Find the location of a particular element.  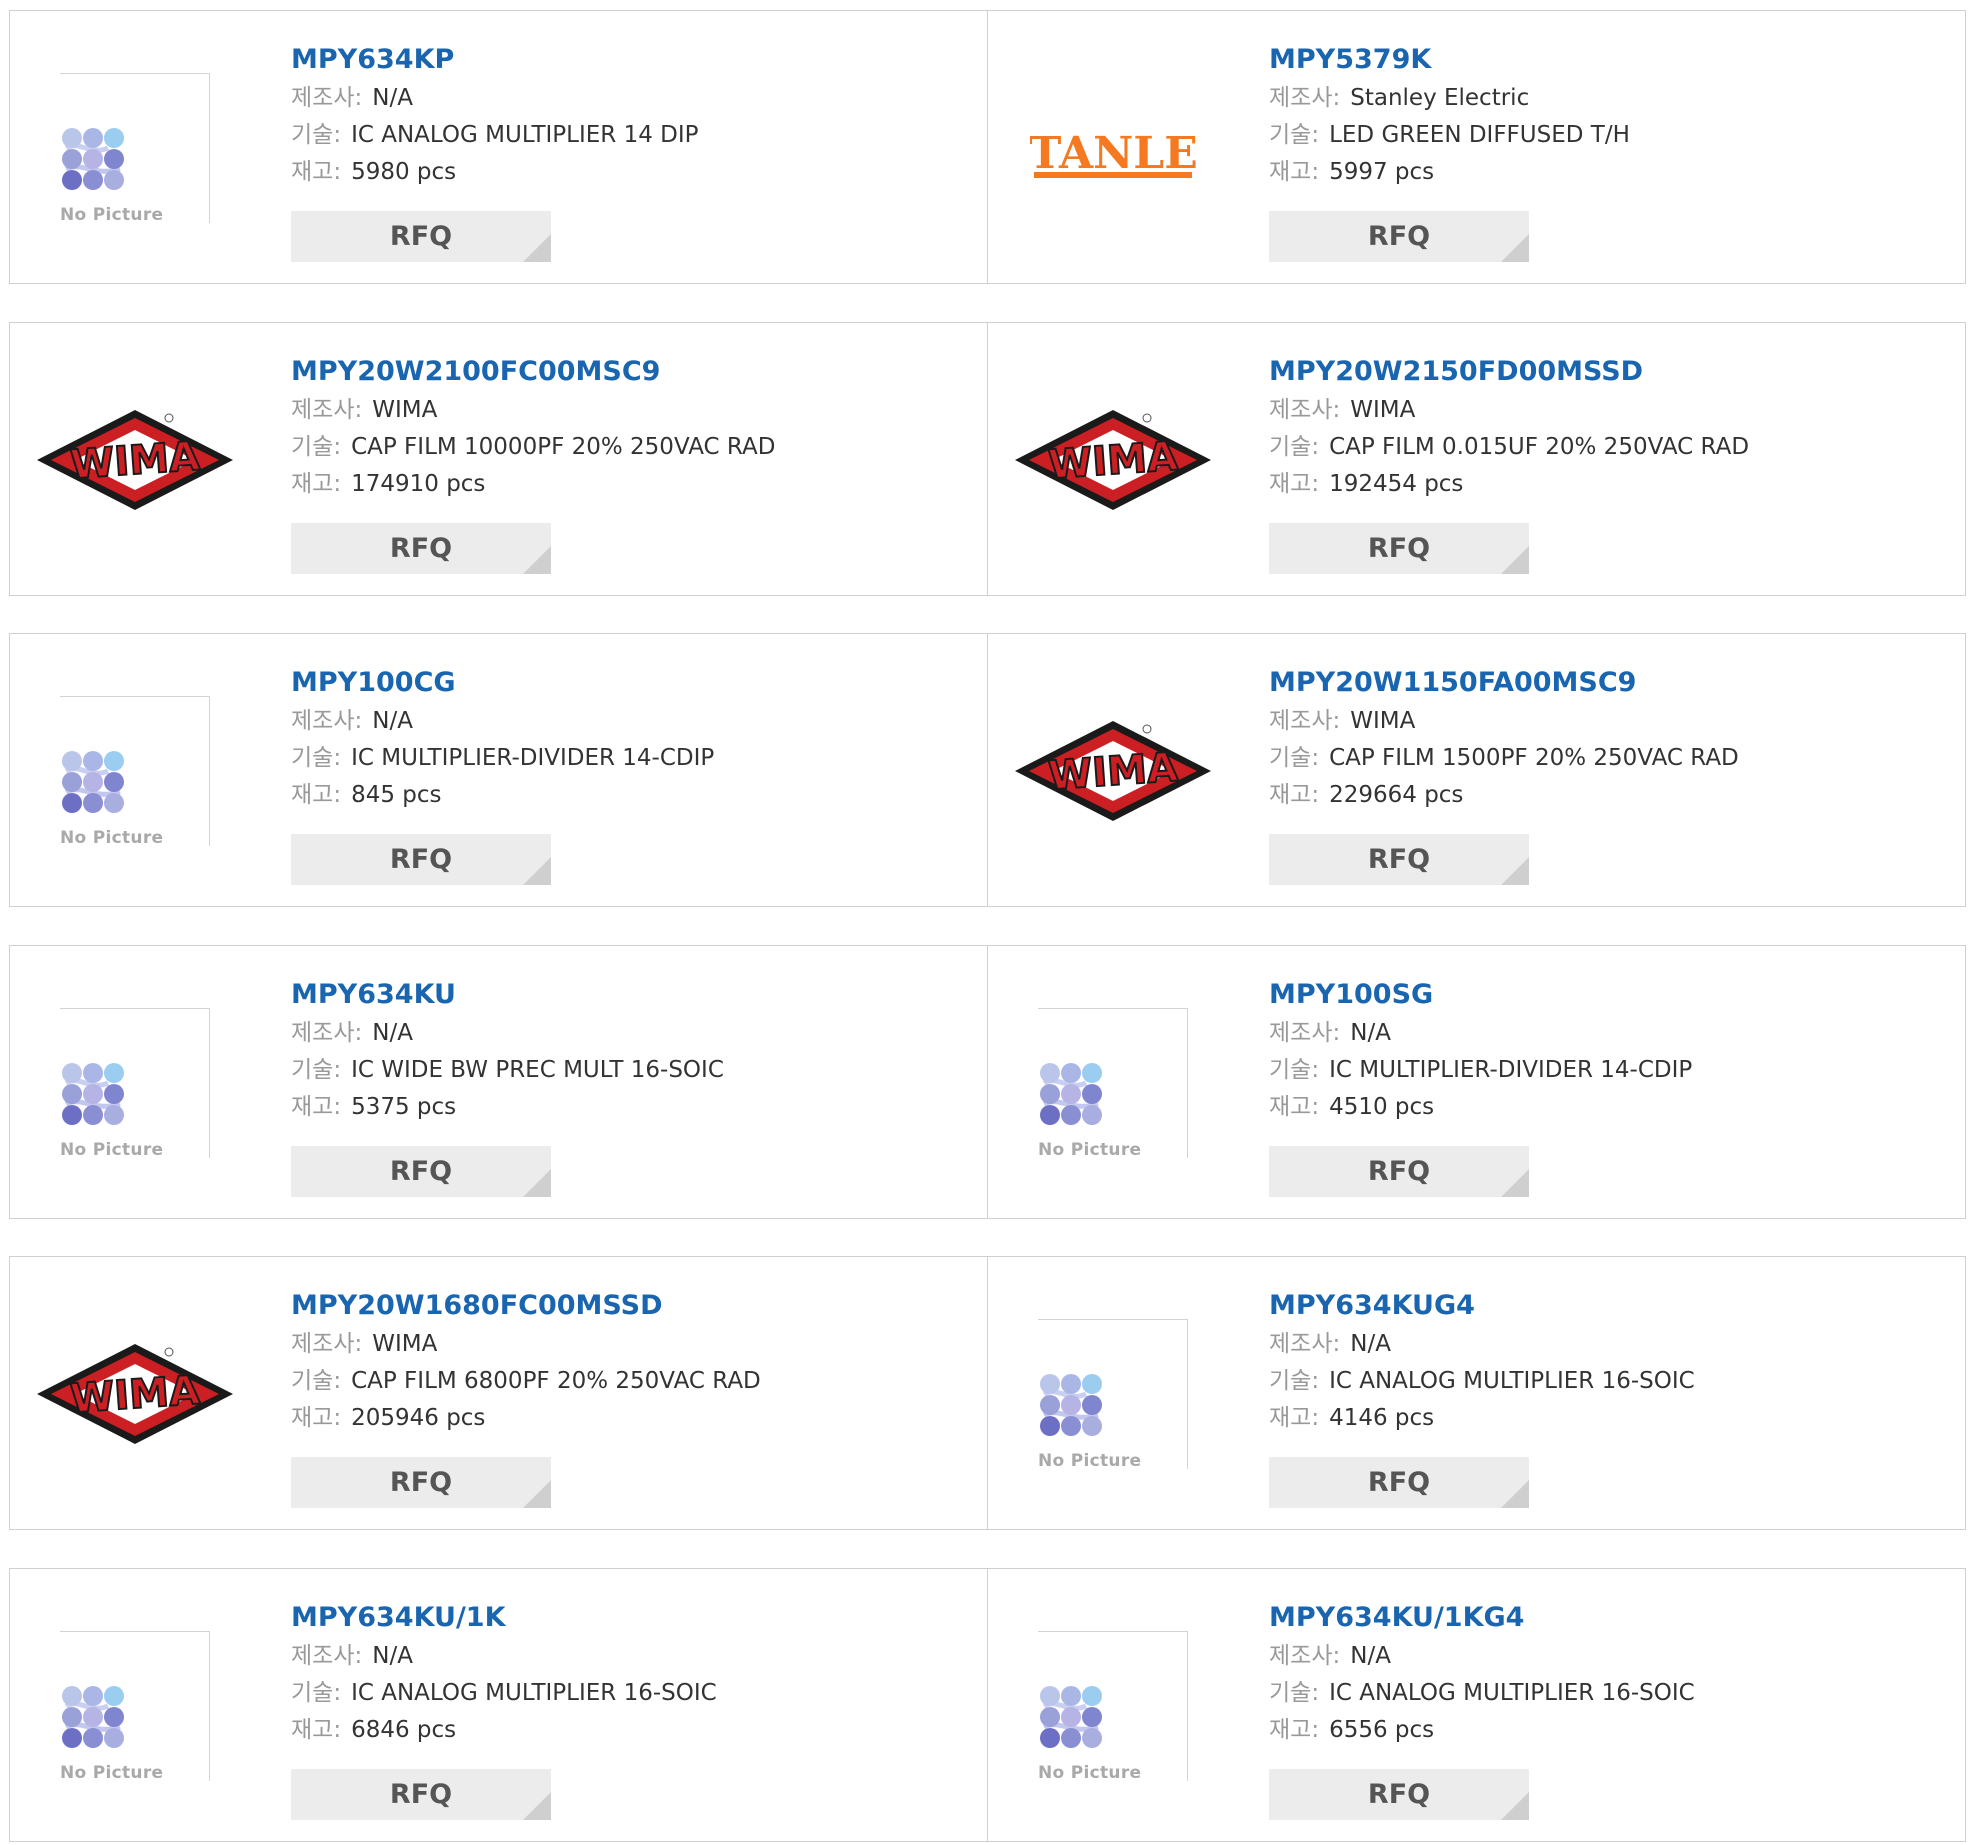

no-picture-icon is located at coordinates (1071, 1405).